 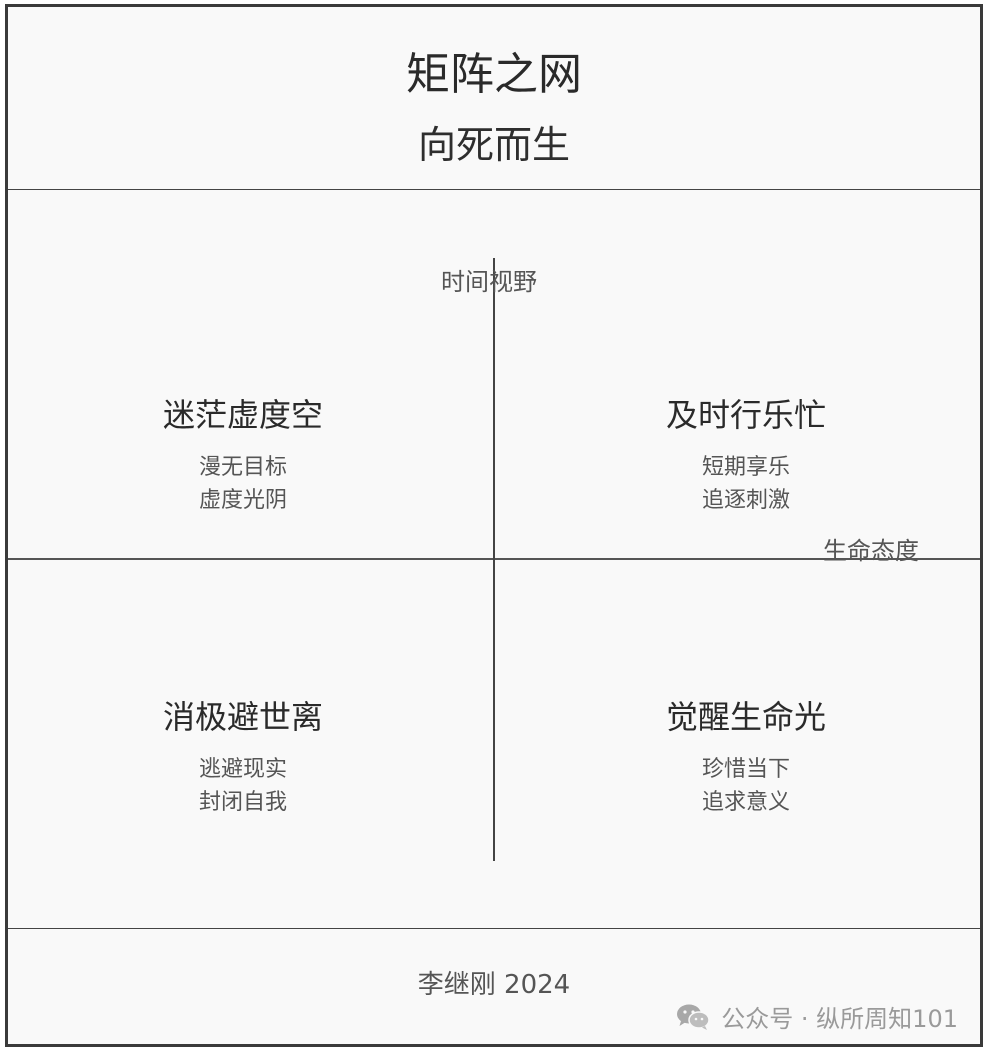 What do you see at coordinates (839, 1019) in the screenshot?
I see `watermark-text: 公众号 · 纵所周知101` at bounding box center [839, 1019].